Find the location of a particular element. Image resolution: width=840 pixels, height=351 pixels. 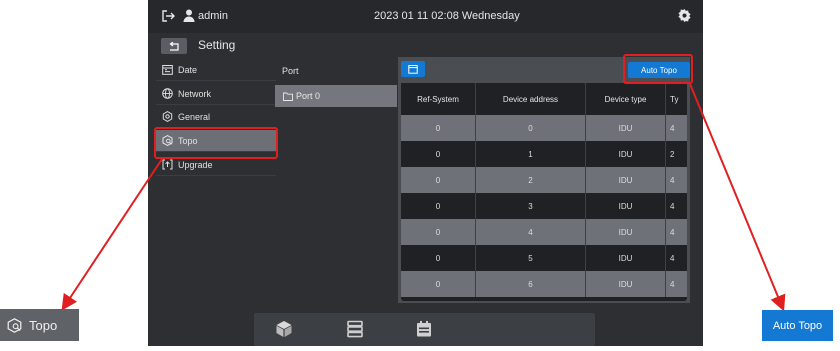

table-row: 0 1 IDU 2 is located at coordinates (544, 154).